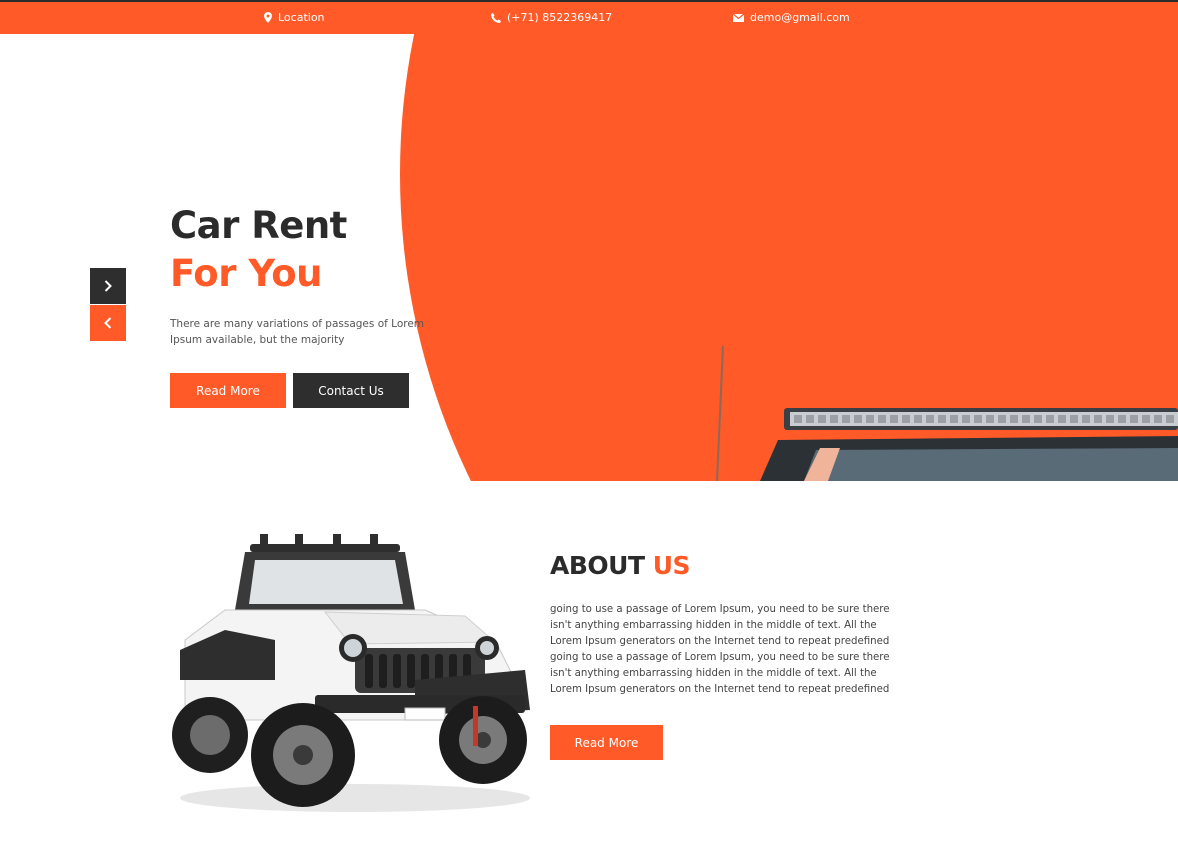  What do you see at coordinates (800, 17) in the screenshot?
I see `email-text: demo@gmail.com` at bounding box center [800, 17].